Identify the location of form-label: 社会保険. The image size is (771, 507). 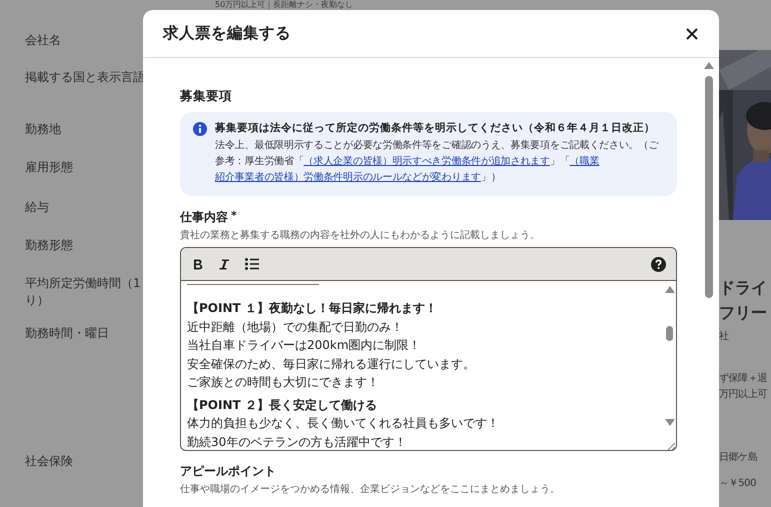
(49, 461).